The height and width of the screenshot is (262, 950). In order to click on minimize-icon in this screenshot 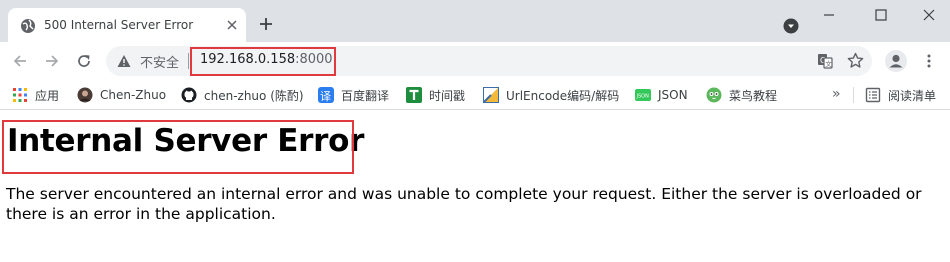, I will do `click(829, 15)`.